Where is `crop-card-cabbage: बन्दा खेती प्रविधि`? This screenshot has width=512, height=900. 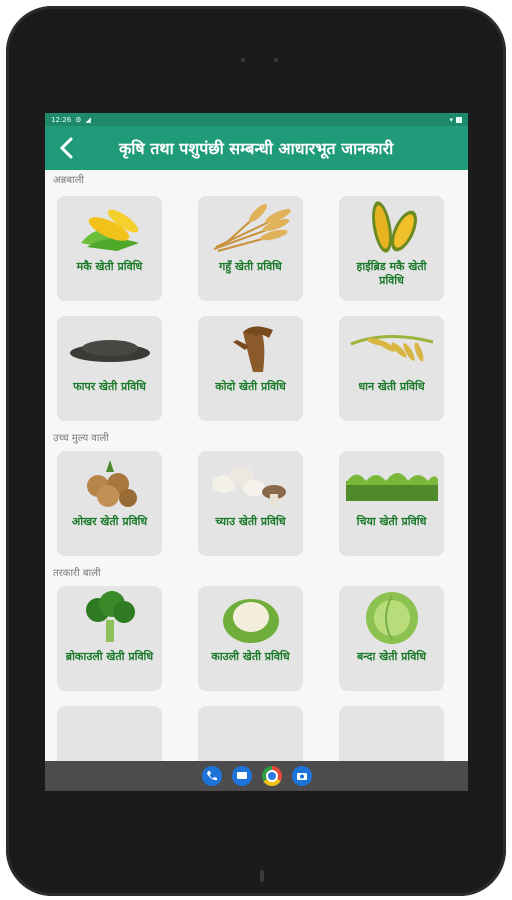 crop-card-cabbage: बन्दा खेती प्रविधि is located at coordinates (391, 638).